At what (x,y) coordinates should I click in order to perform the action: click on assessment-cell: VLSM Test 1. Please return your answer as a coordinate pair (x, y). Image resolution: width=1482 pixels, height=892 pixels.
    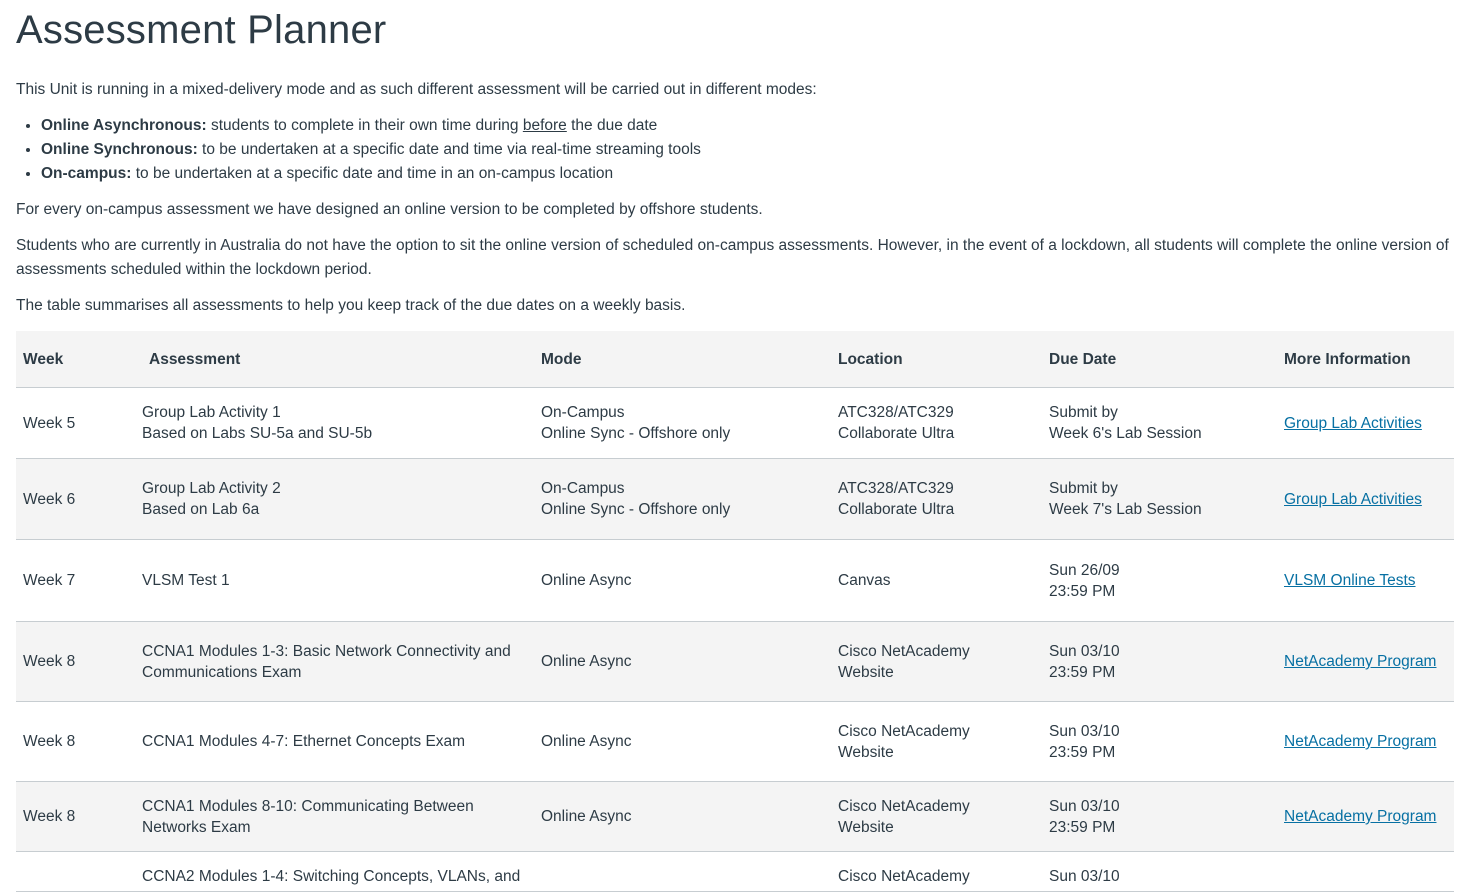
    Looking at the image, I should click on (334, 580).